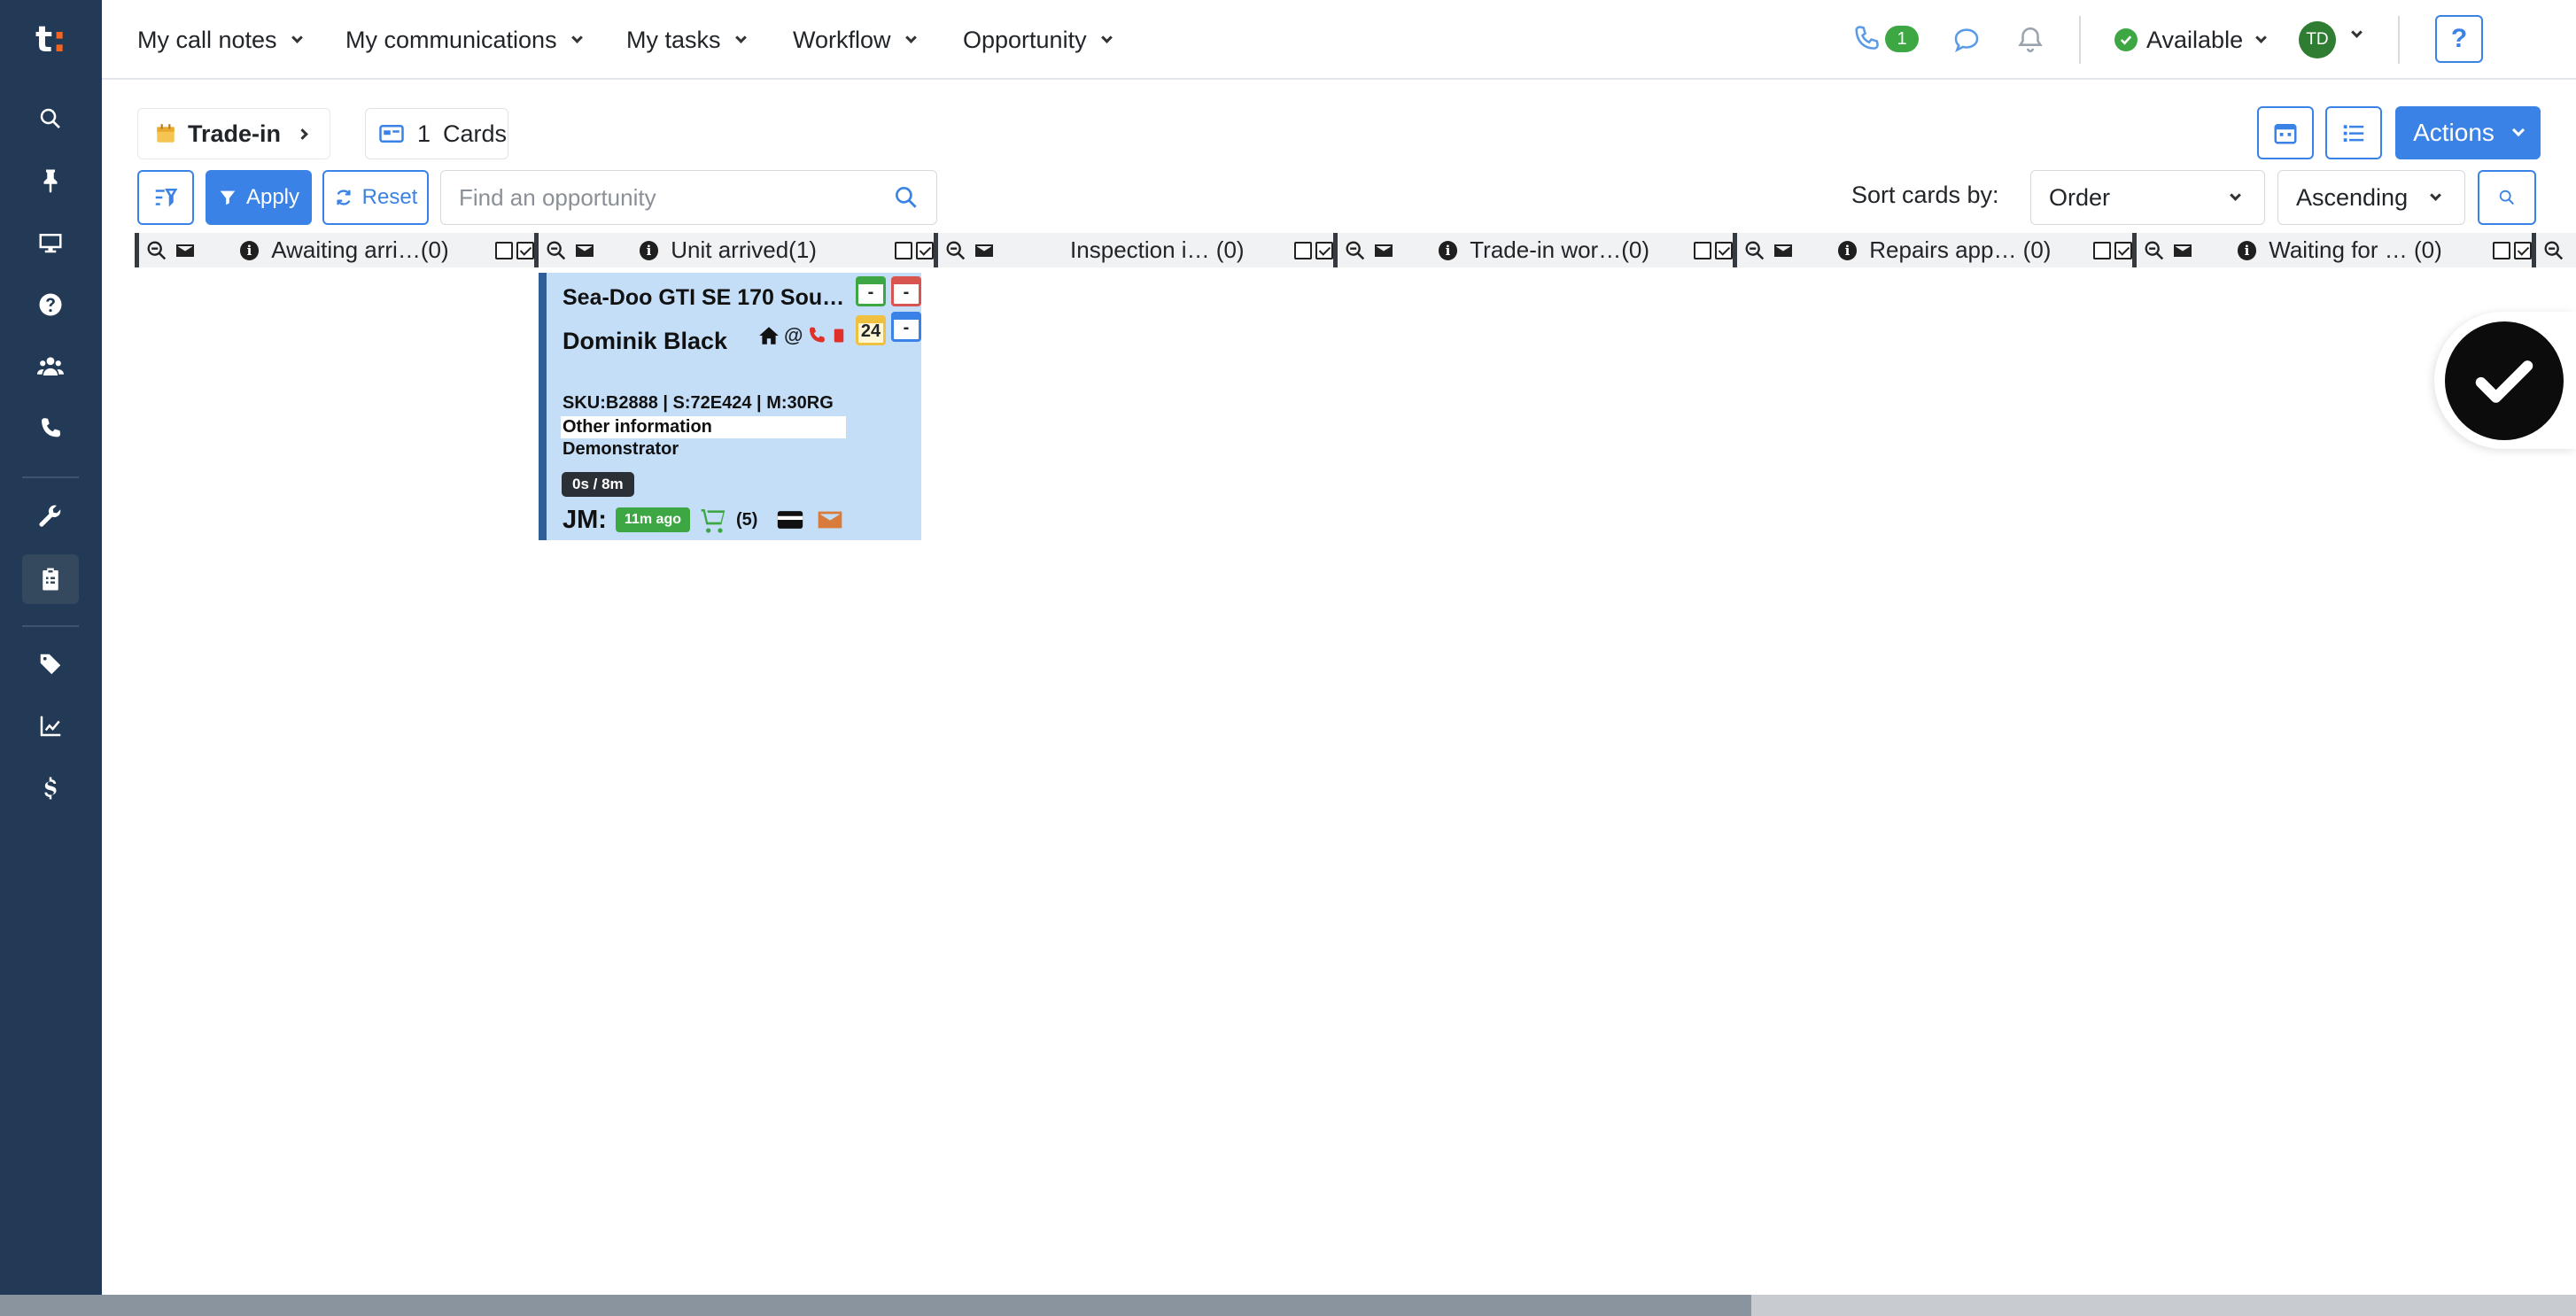  I want to click on reset-label: Reset, so click(389, 197).